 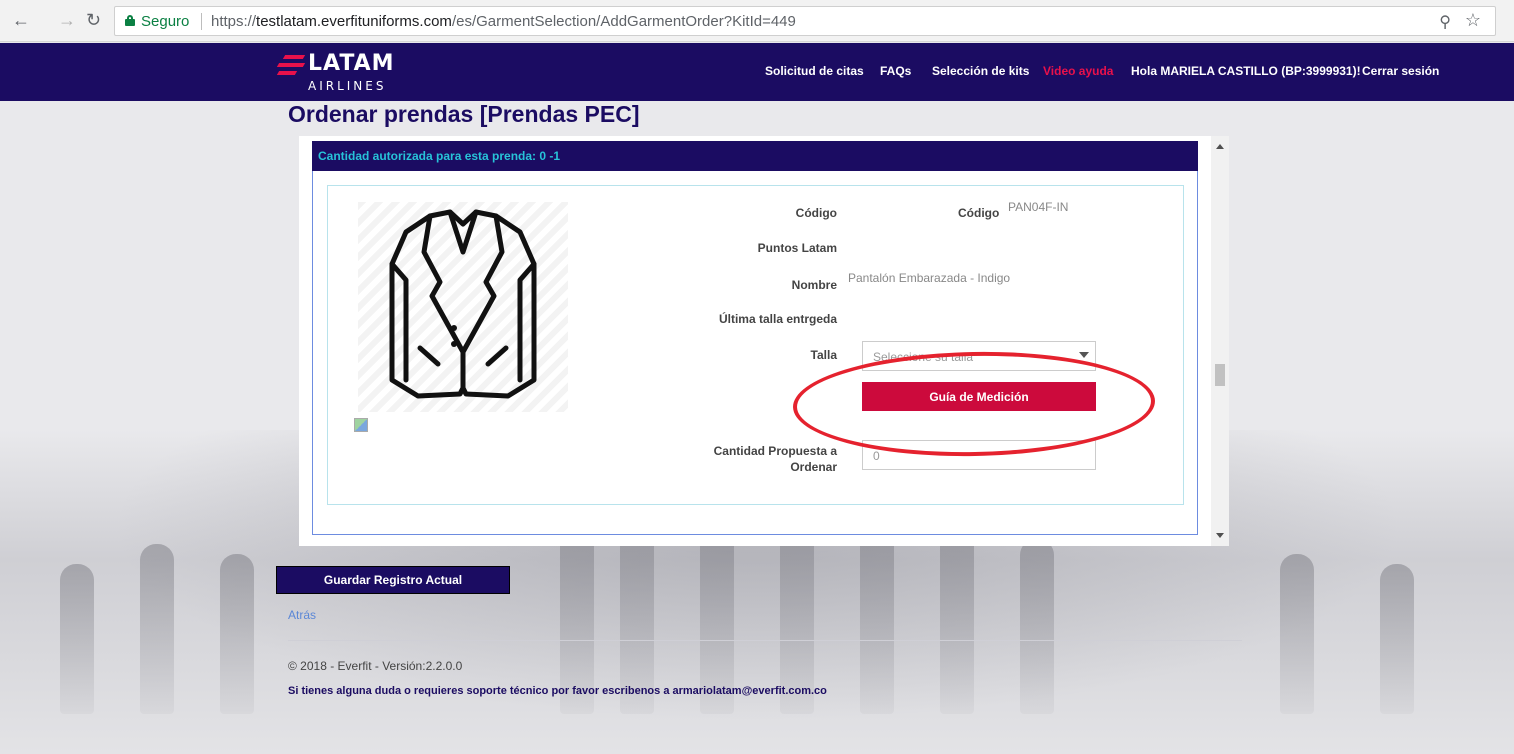 I want to click on url-host: testlatam.everfituniforms.com, so click(x=354, y=21).